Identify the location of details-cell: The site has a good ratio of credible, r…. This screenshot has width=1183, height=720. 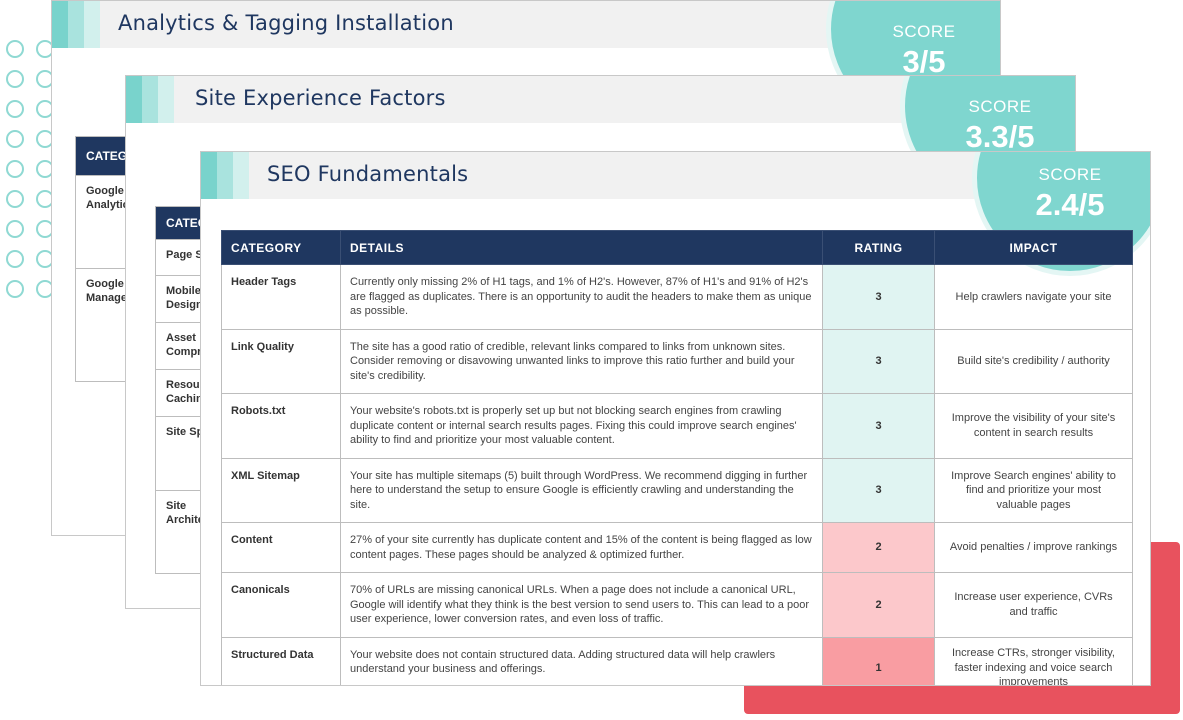
(581, 361).